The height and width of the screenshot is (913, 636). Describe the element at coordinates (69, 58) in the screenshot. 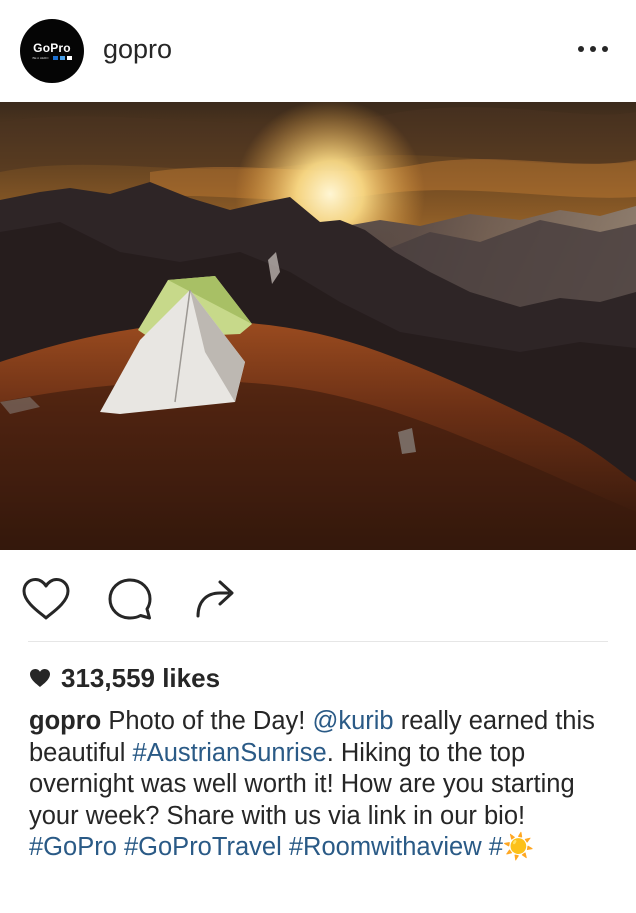

I see `logo-white-block` at that location.